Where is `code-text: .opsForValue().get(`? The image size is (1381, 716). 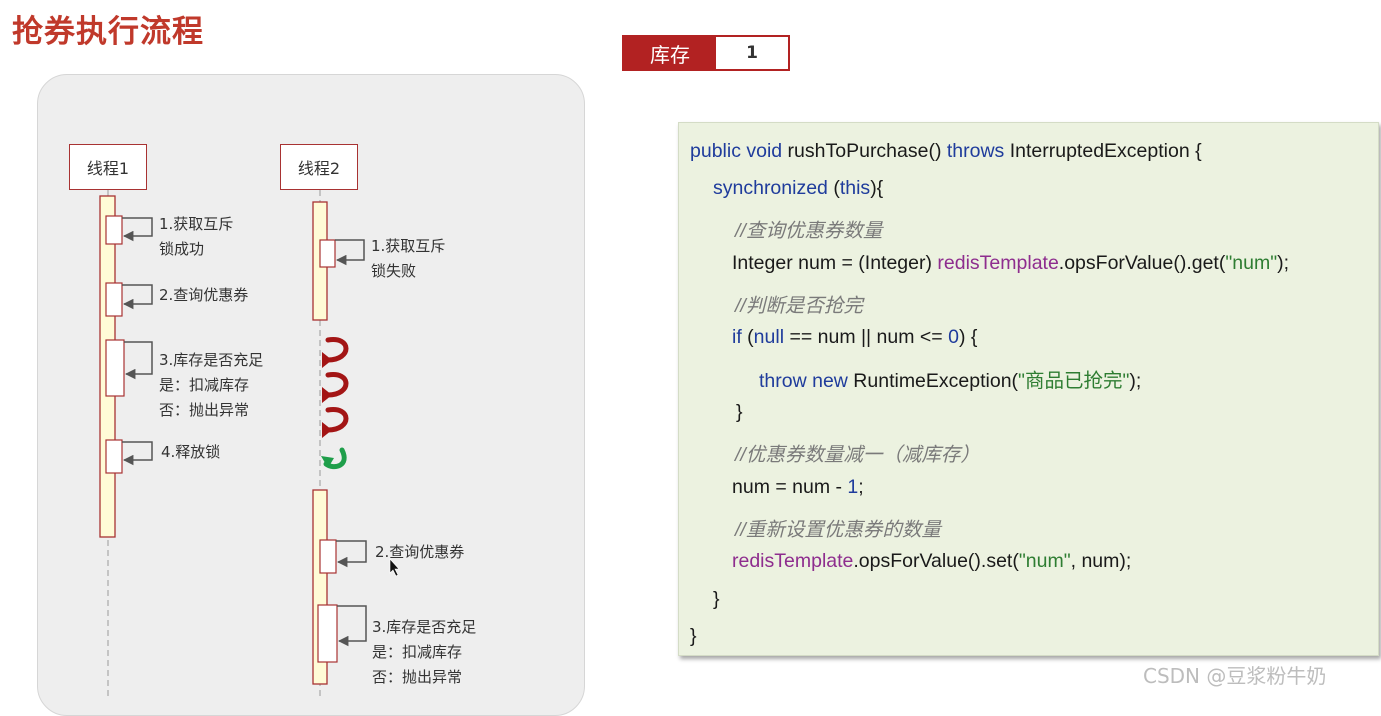
code-text: .opsForValue().get( is located at coordinates (1142, 263).